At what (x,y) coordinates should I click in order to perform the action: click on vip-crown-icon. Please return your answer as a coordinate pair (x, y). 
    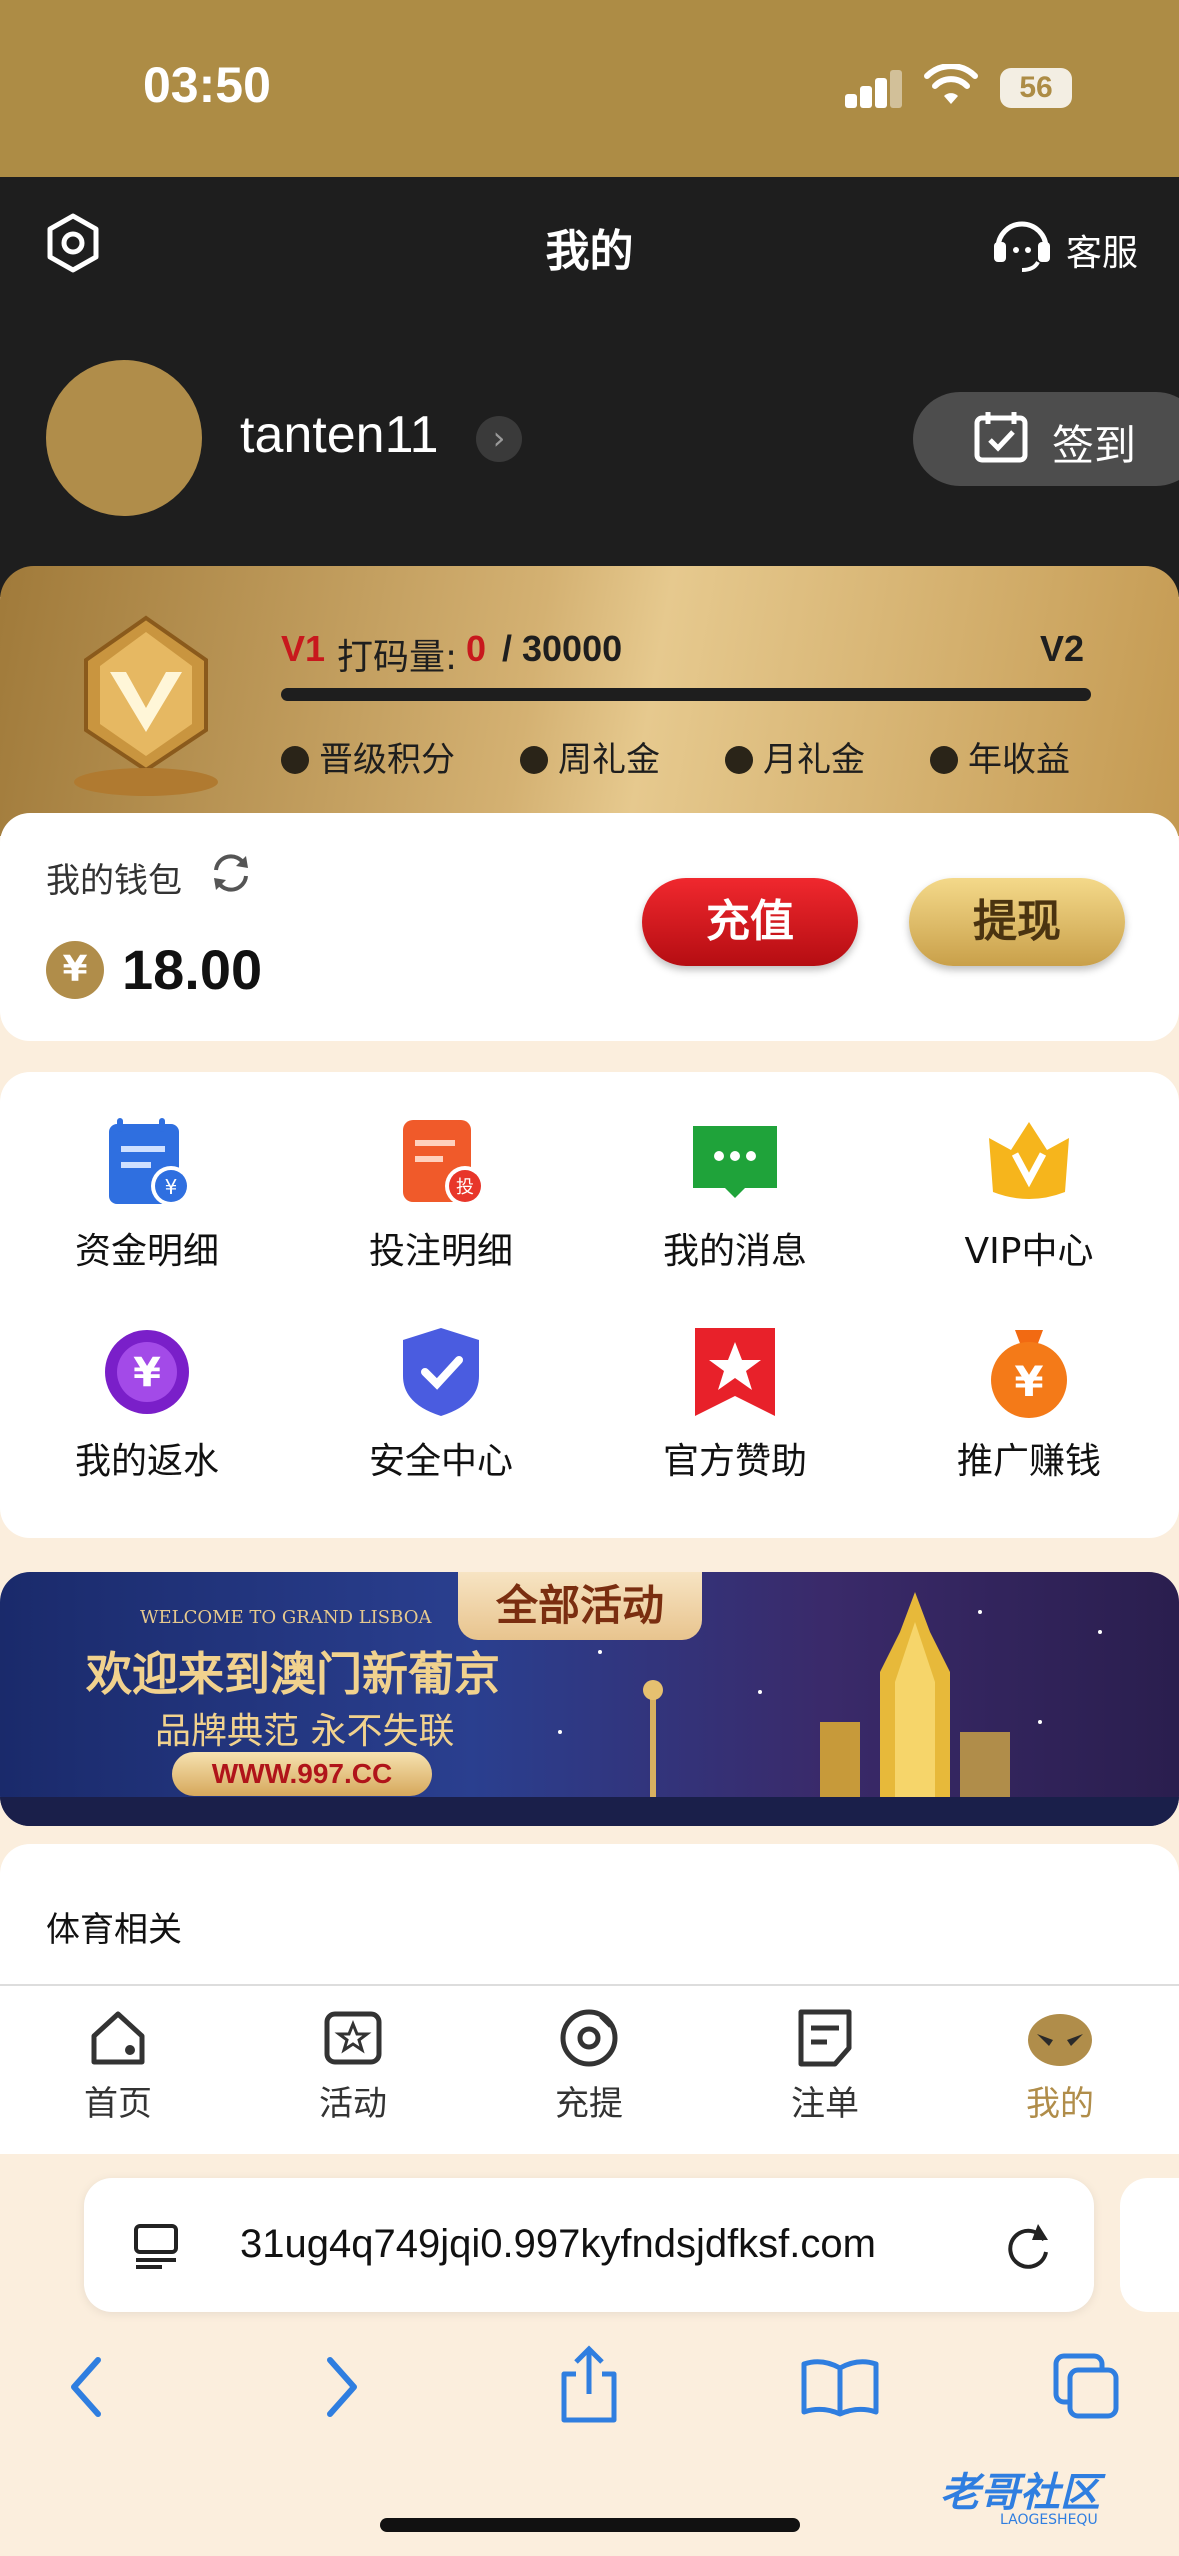
    Looking at the image, I should click on (1029, 1160).